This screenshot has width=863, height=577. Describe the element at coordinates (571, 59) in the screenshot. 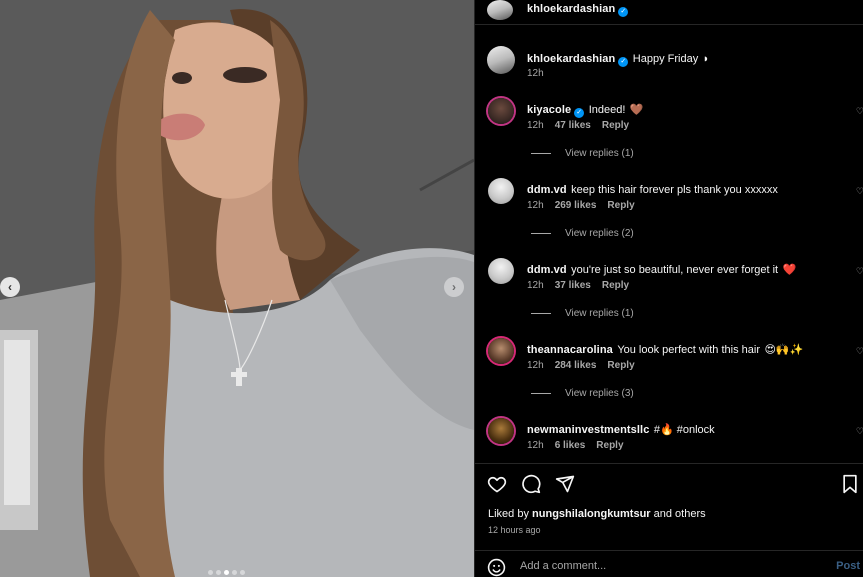

I see `caption-author: khloekardashian` at that location.